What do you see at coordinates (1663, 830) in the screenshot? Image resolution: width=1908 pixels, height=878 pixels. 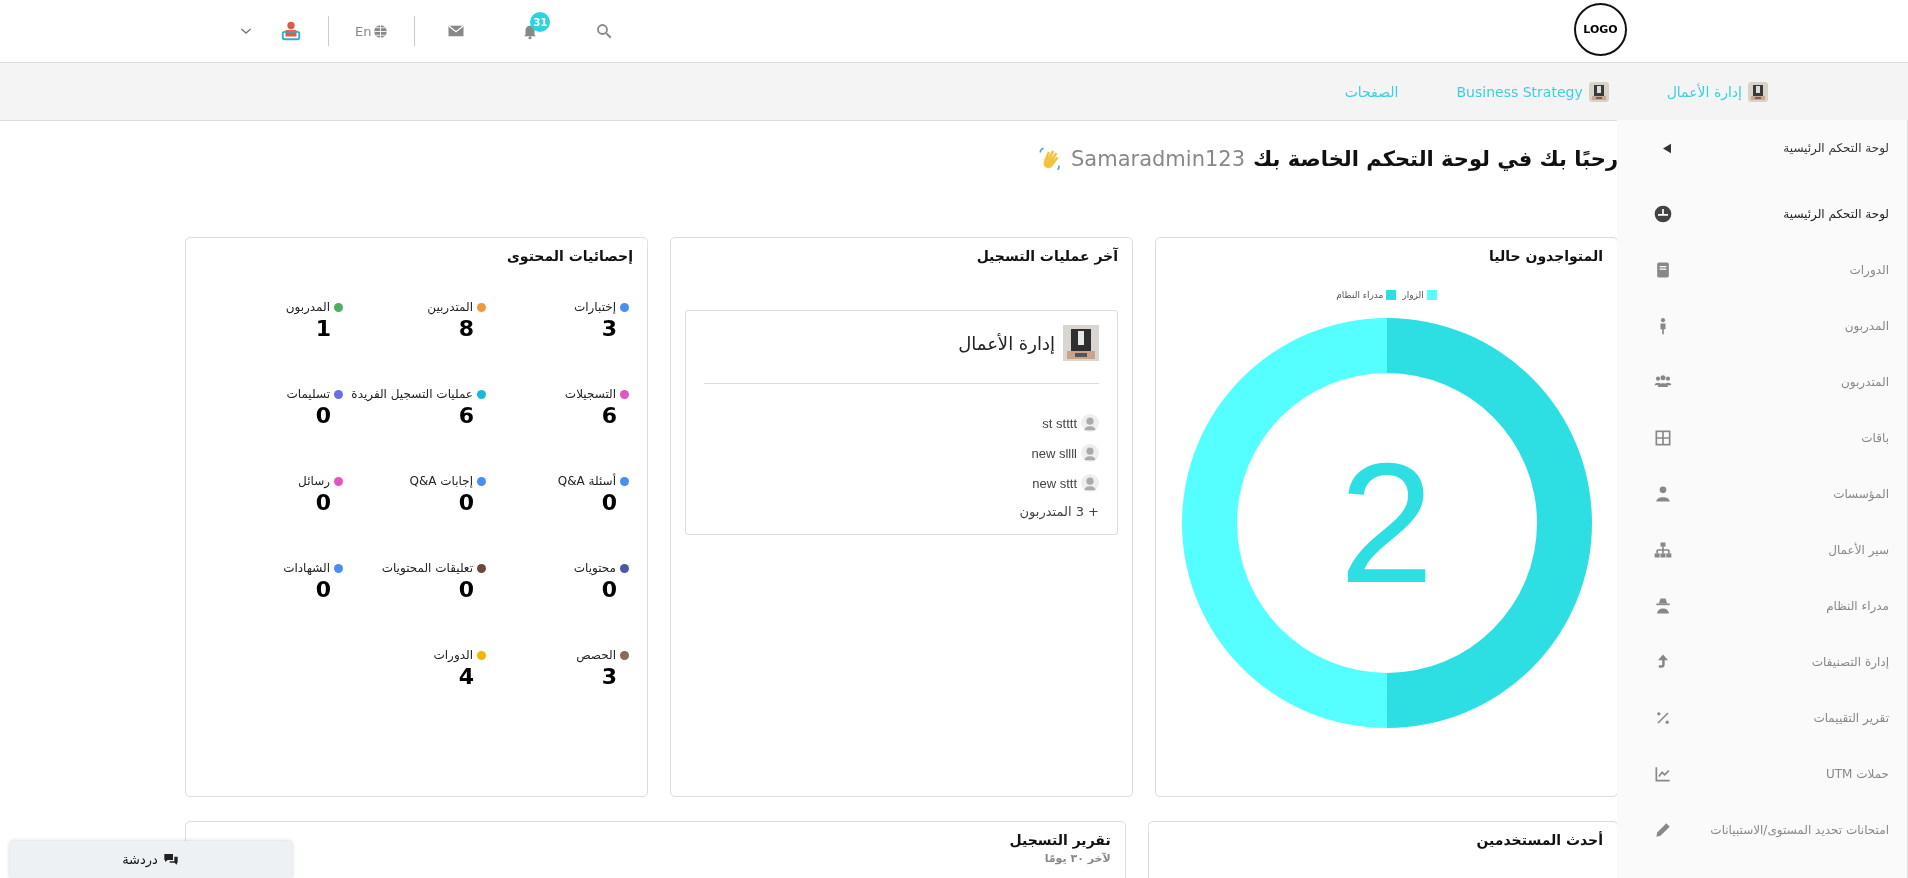 I see `pencil-icon` at bounding box center [1663, 830].